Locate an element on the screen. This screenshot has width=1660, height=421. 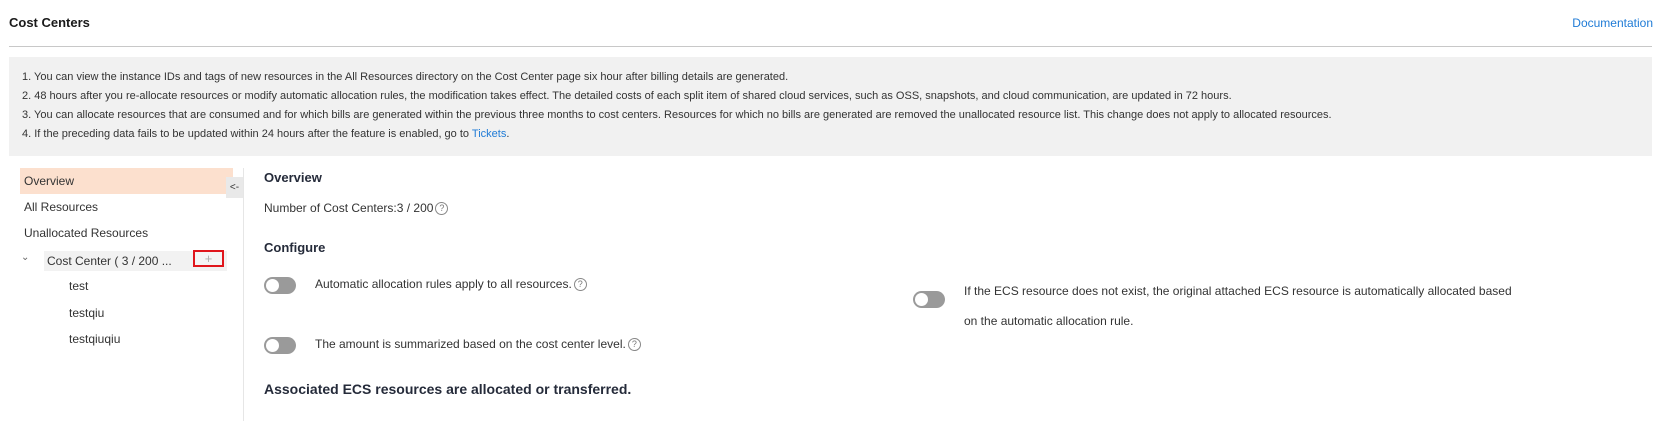
configure-title: Configure is located at coordinates (295, 247).